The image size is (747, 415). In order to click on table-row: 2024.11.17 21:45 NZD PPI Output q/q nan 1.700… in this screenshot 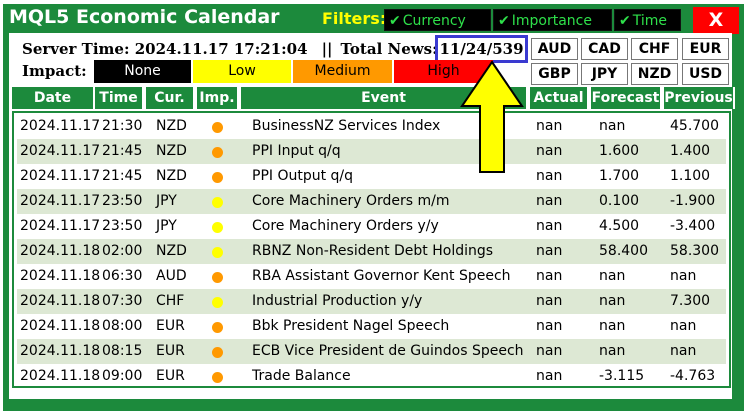, I will do `click(371, 176)`.